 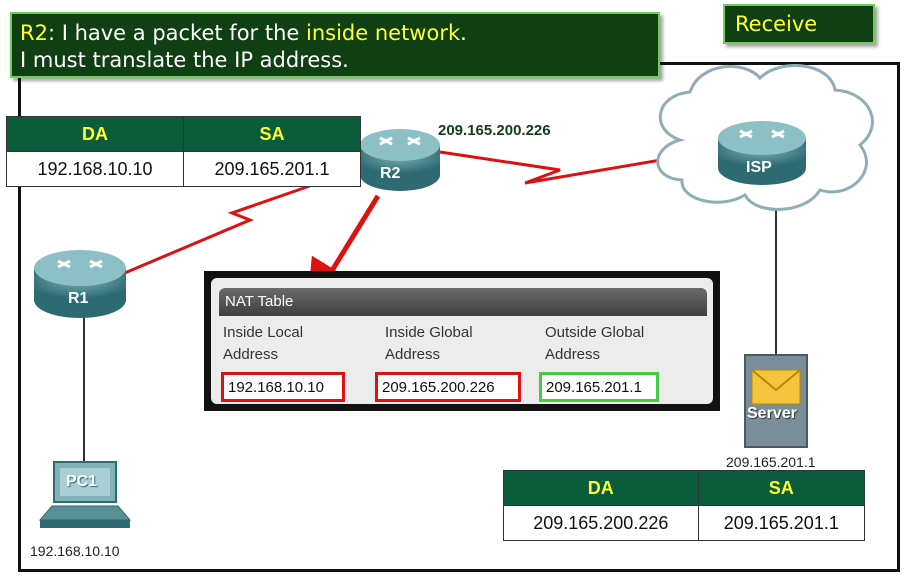 I want to click on nat-col-inside-local: Inside Local Address, so click(x=263, y=344).